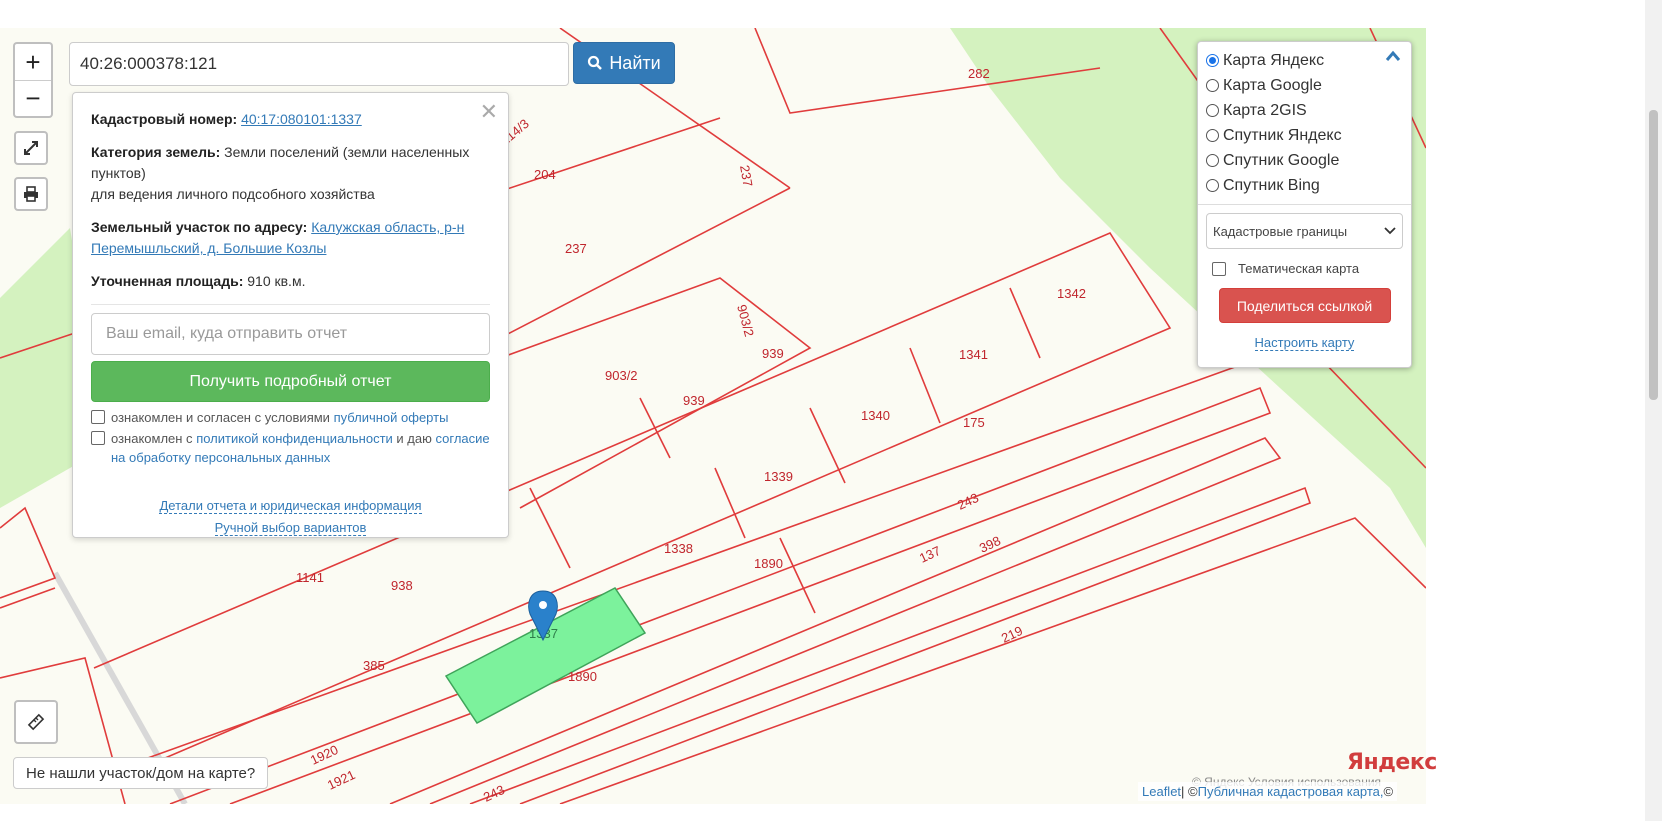 The width and height of the screenshot is (1662, 821). What do you see at coordinates (319, 64) in the screenshot?
I see `search-input: 40:26:000378:121` at bounding box center [319, 64].